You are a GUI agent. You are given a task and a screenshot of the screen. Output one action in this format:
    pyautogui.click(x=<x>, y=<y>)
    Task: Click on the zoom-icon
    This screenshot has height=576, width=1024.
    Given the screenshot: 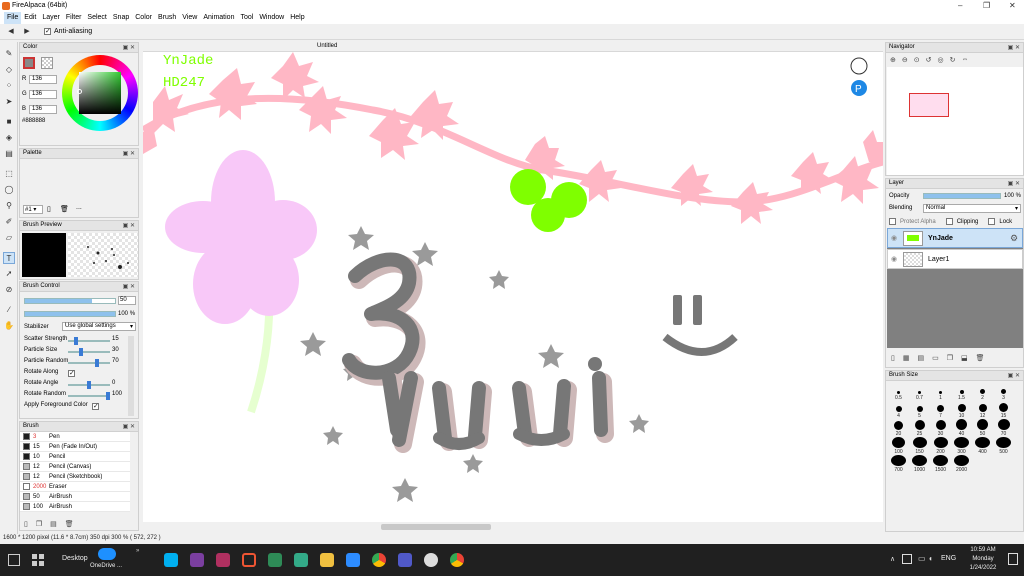 What is the action you would take?
    pyautogui.click(x=353, y=560)
    